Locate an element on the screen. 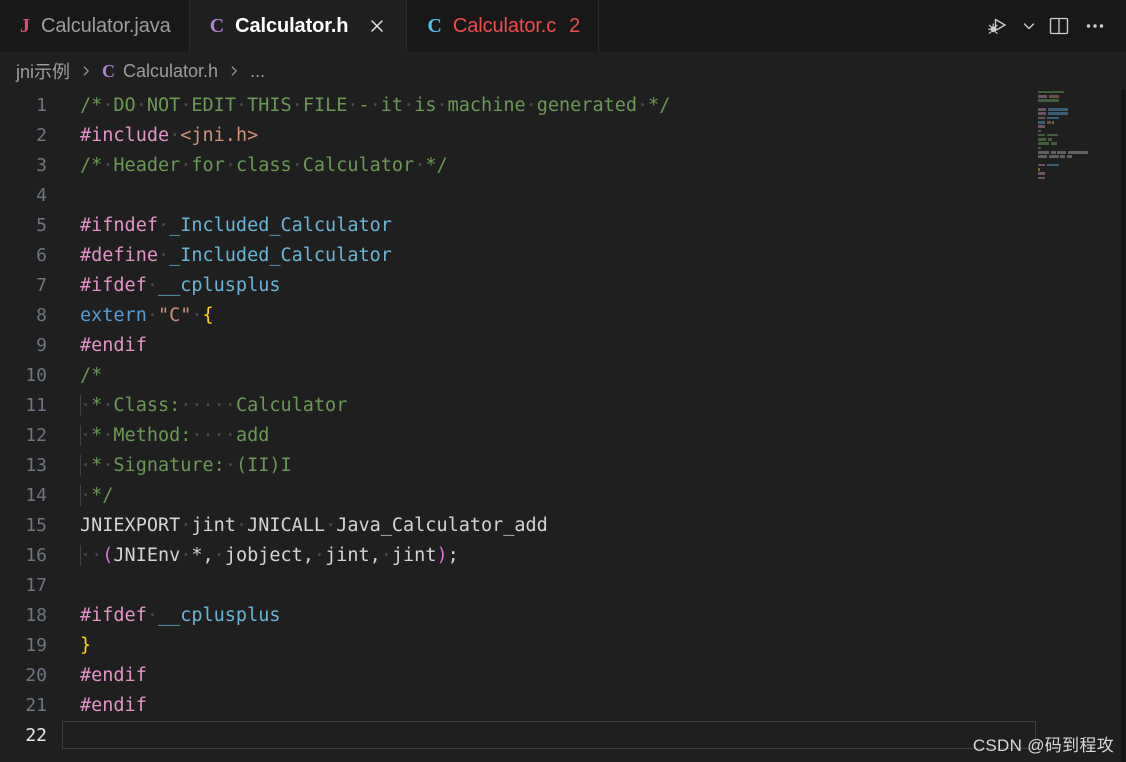  line-number: 10 is located at coordinates (36, 375).